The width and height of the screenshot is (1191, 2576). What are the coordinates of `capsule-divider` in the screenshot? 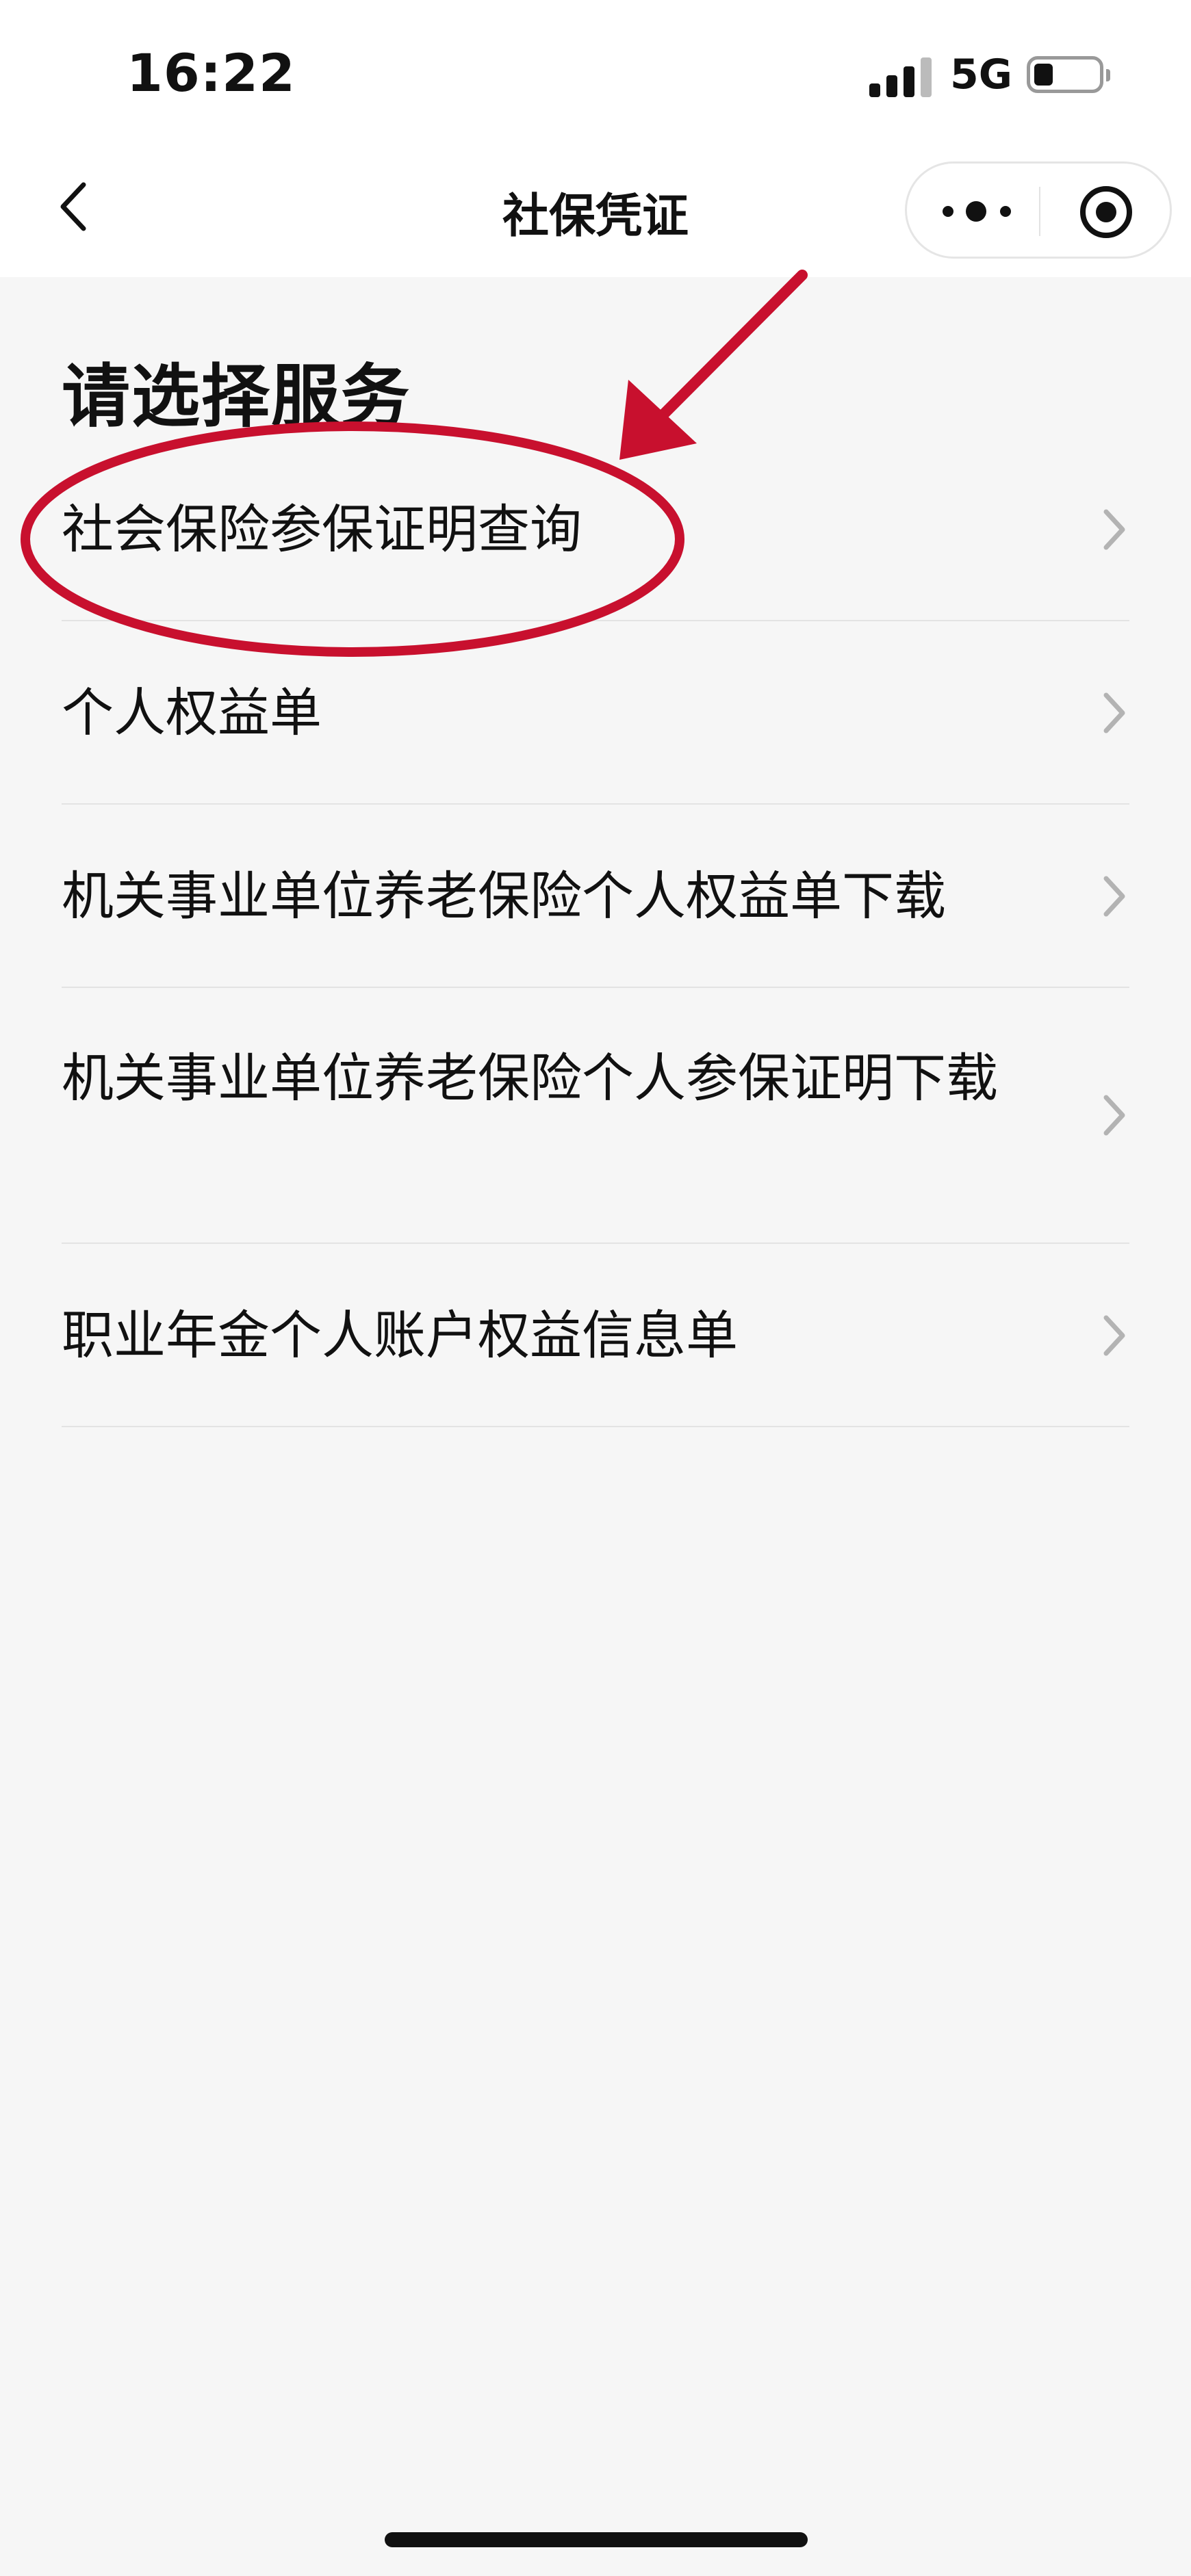 It's located at (1039, 211).